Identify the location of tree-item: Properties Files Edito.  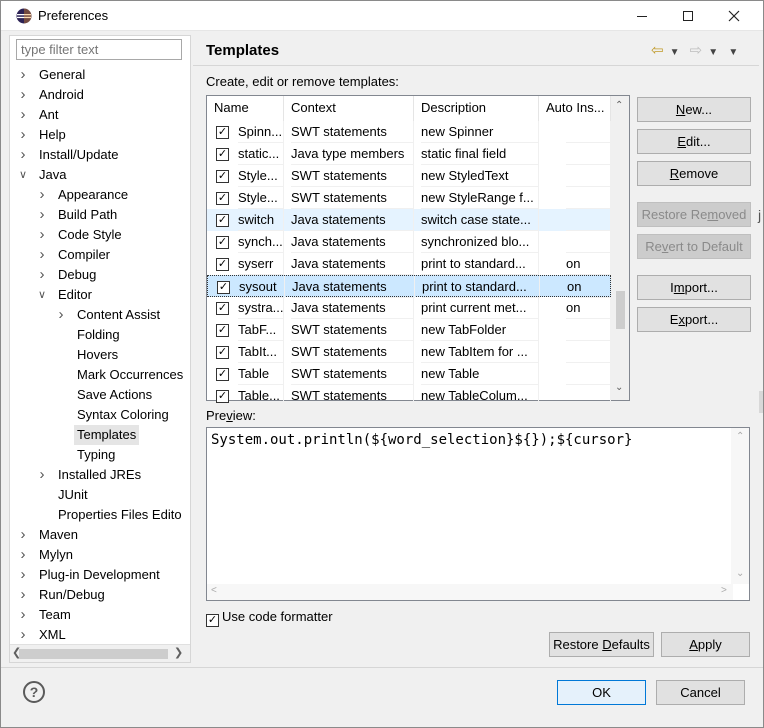
(100, 515).